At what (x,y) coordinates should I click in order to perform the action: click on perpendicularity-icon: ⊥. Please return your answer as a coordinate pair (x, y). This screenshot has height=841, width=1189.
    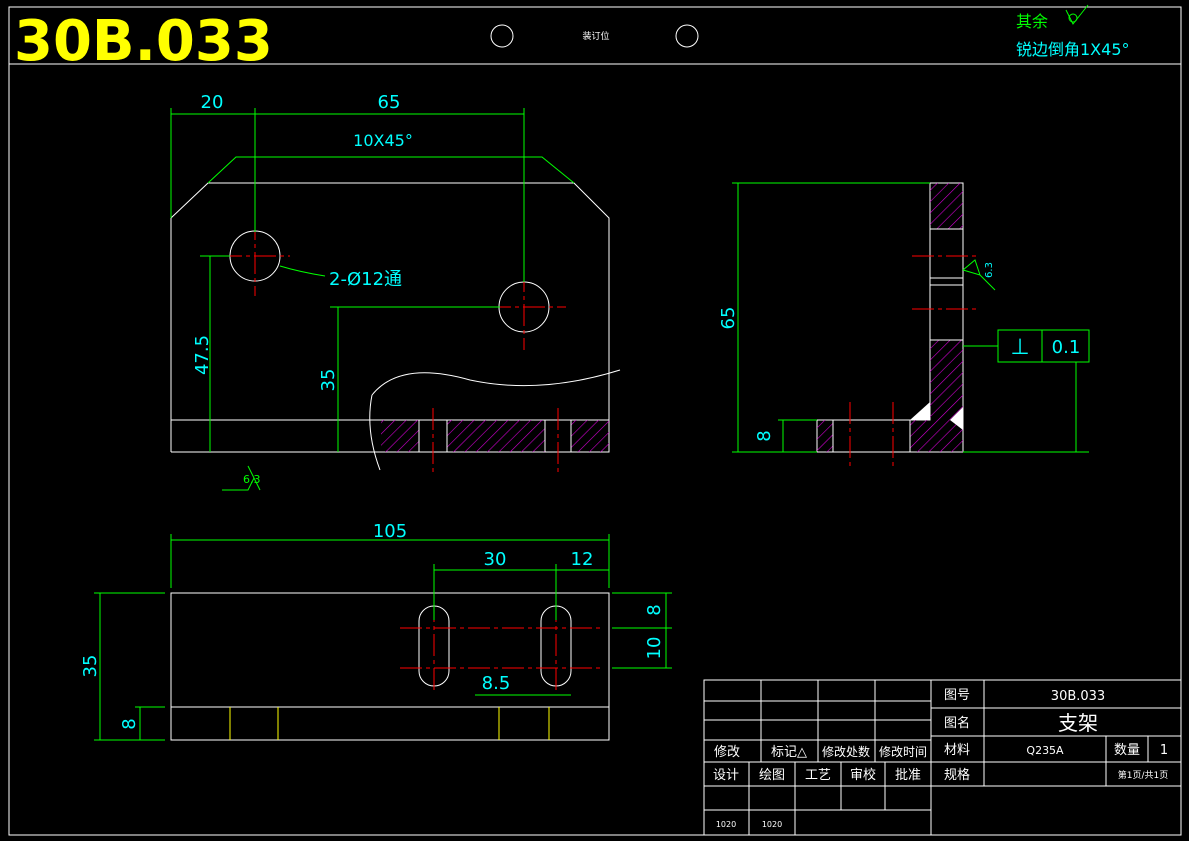
    Looking at the image, I should click on (1019, 347).